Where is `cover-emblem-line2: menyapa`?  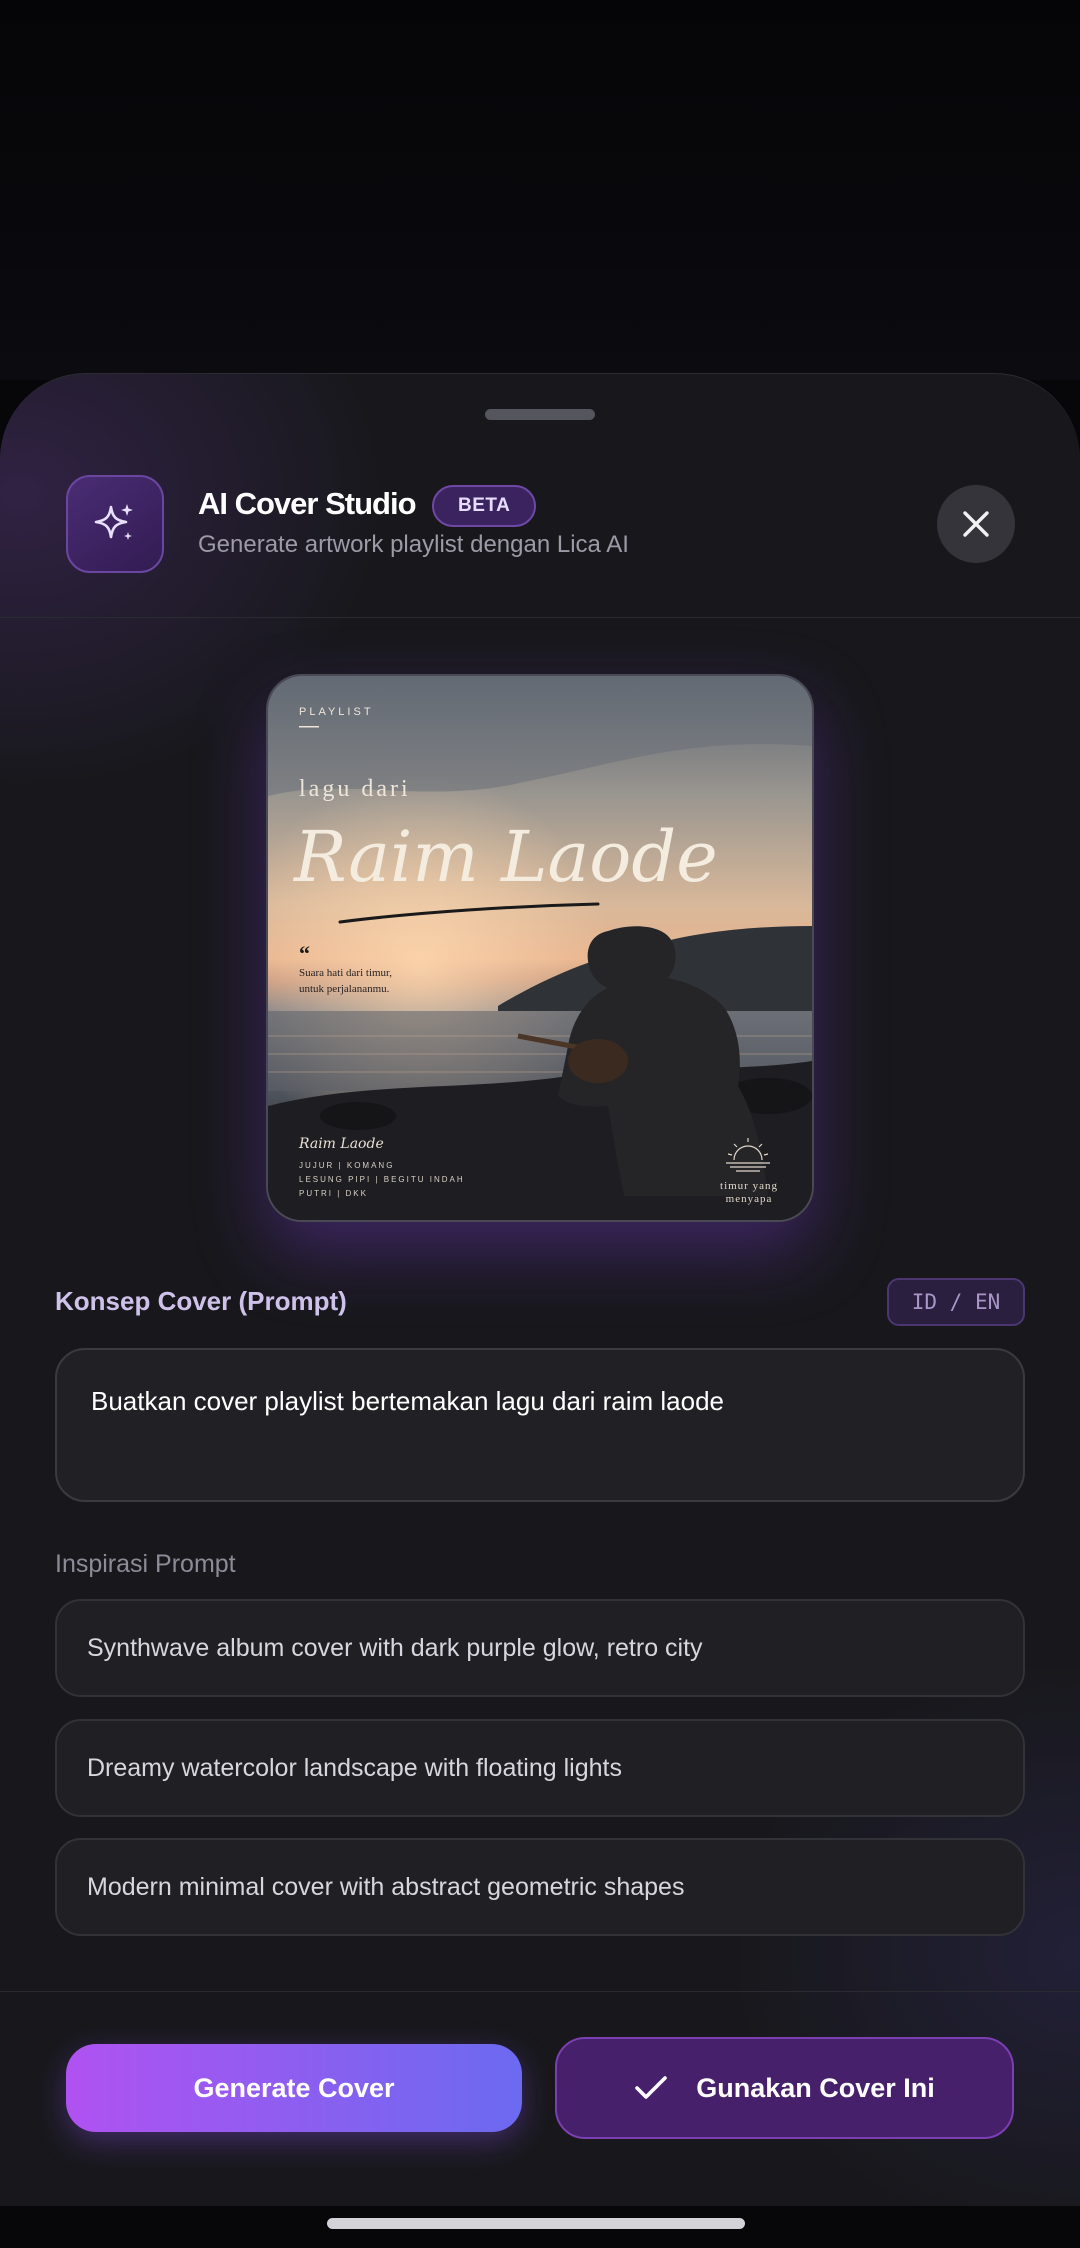 cover-emblem-line2: menyapa is located at coordinates (749, 1199).